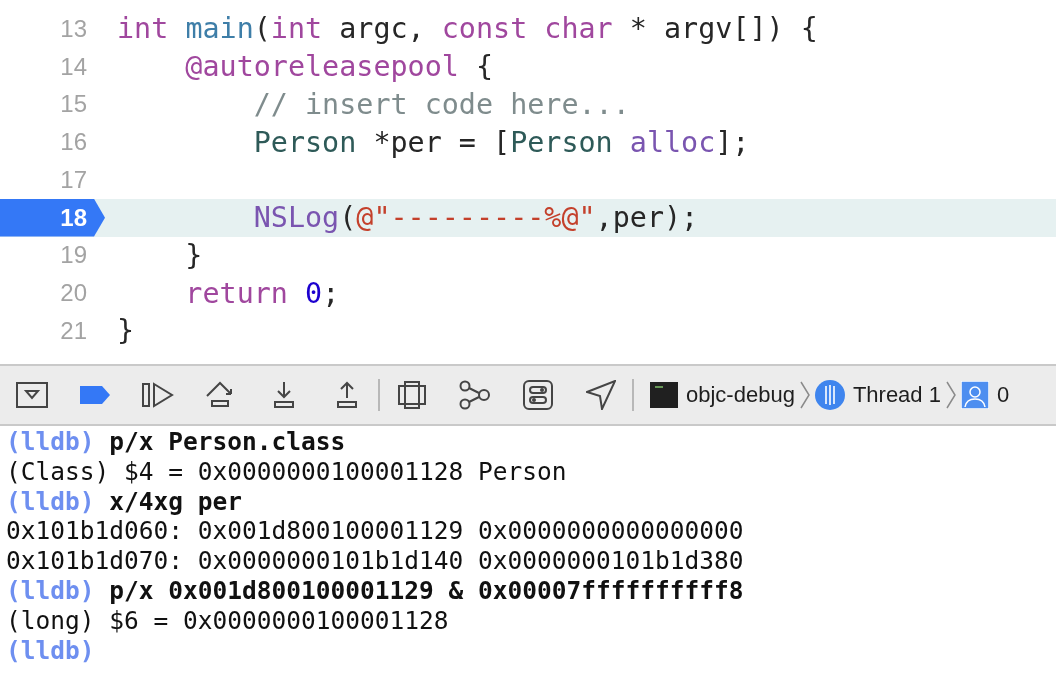 The width and height of the screenshot is (1056, 688). I want to click on console-command-line: (lldb) p/x Person.class, so click(176, 442).